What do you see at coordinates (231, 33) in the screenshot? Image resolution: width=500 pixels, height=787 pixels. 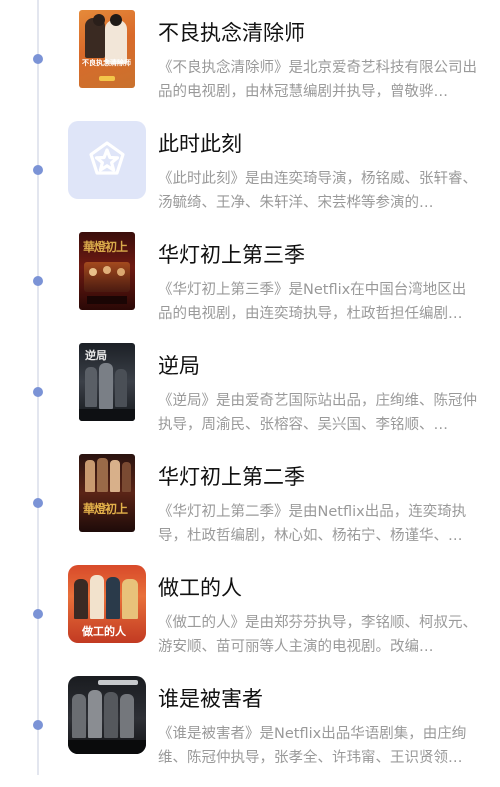 I see `item-title: 不良执念清除师` at bounding box center [231, 33].